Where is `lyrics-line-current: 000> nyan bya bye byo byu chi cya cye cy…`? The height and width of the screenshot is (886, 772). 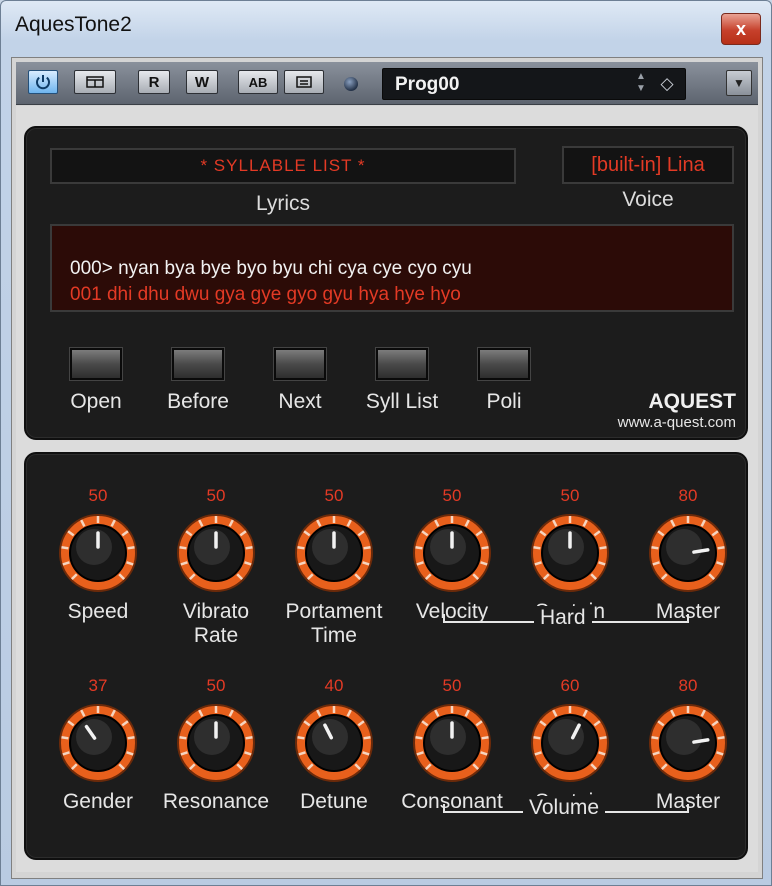
lyrics-line-current: 000> nyan bya bye byo byu chi cya cye cy… is located at coordinates (271, 268).